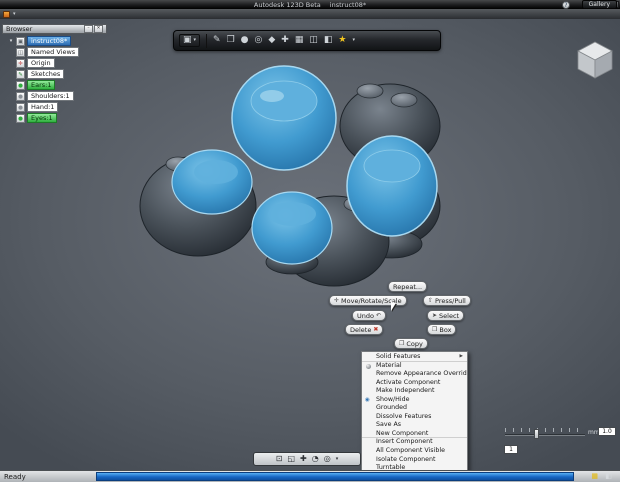 The width and height of the screenshot is (620, 482). I want to click on menu-item-label: Material, so click(389, 365).